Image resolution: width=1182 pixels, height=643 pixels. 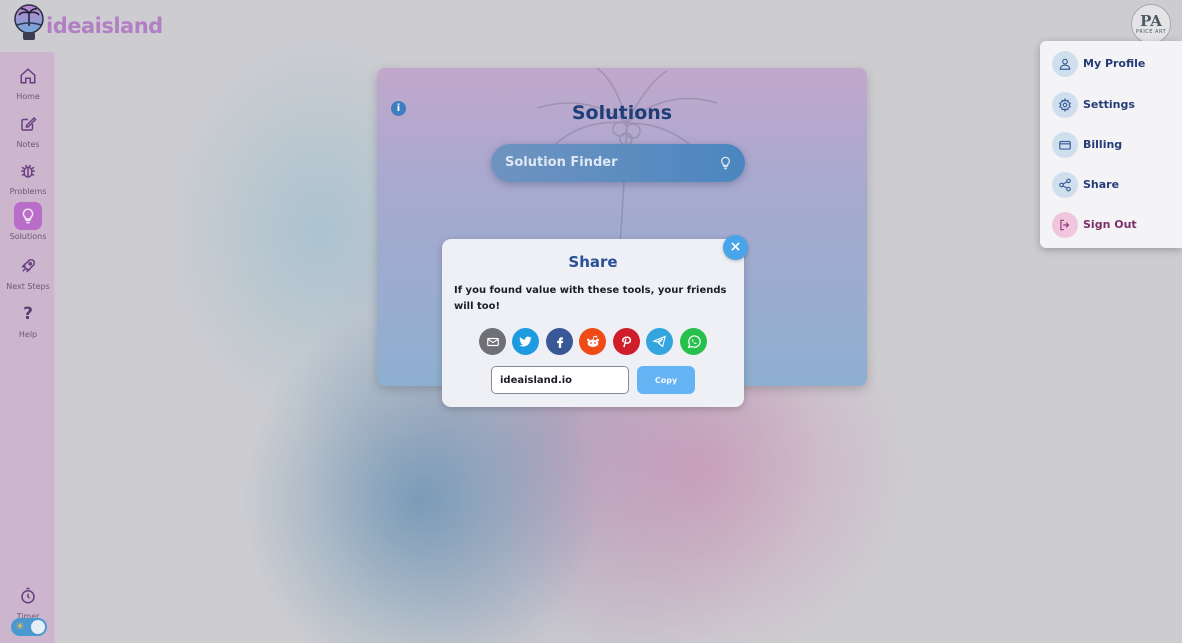 I want to click on sidebar-item-label: Solutions, so click(x=28, y=236).